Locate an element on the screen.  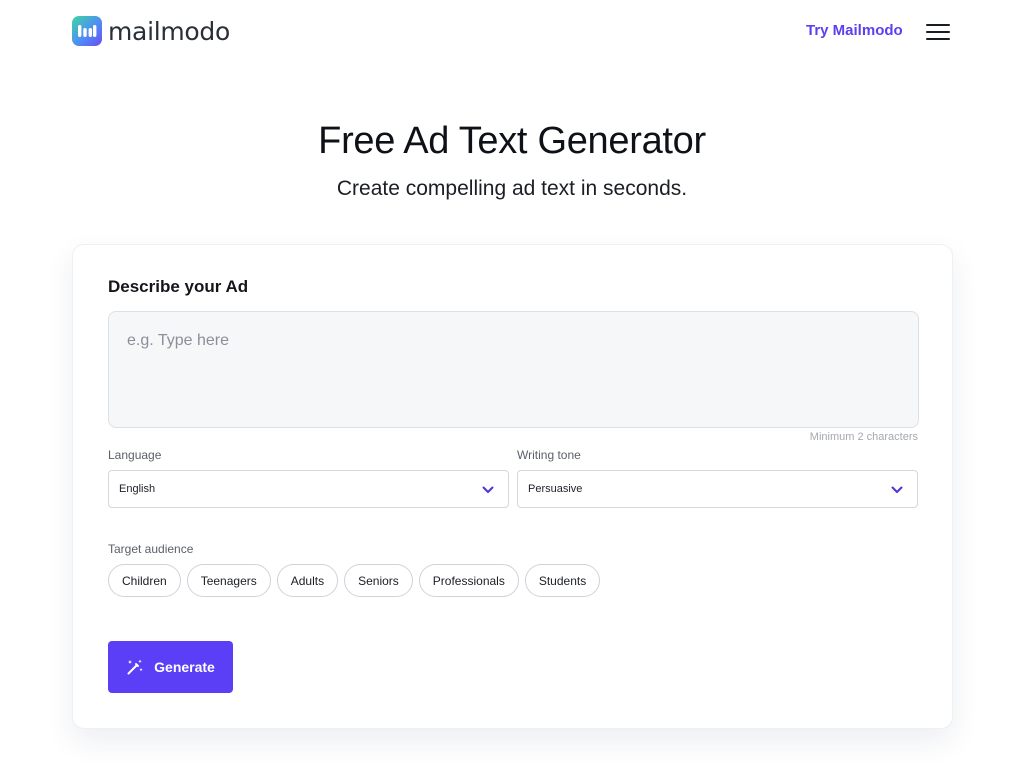
audience-chip-students: Students is located at coordinates (562, 580).